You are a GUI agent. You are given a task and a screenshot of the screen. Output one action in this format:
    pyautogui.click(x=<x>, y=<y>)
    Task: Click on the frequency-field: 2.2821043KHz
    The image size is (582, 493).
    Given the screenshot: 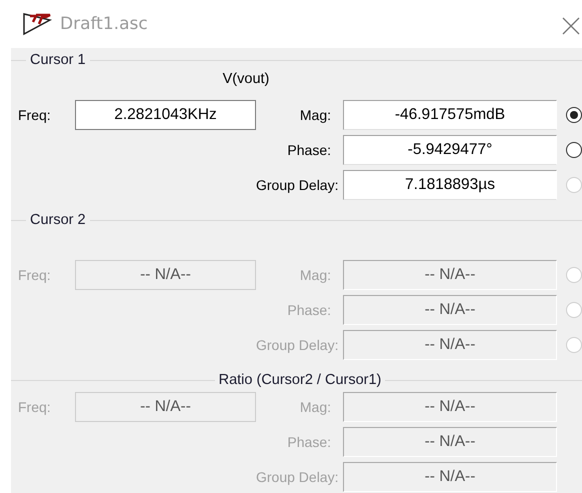 What is the action you would take?
    pyautogui.click(x=165, y=115)
    